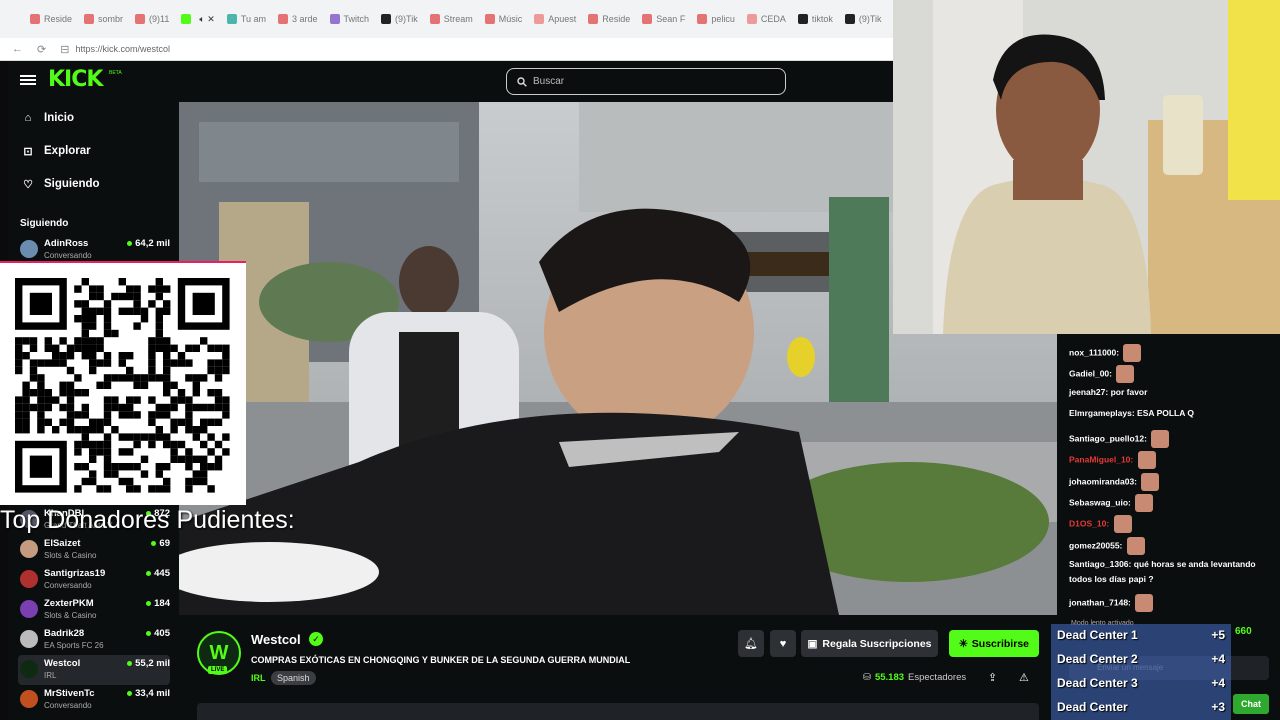 The image size is (1280, 720). What do you see at coordinates (28, 118) in the screenshot?
I see `home-icon: ⌂` at bounding box center [28, 118].